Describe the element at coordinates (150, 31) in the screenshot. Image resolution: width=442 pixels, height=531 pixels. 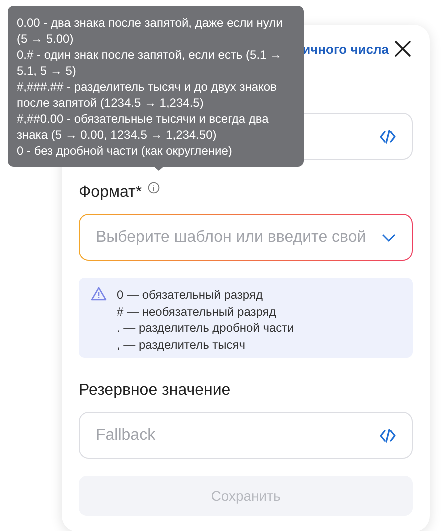
I see `tooltip-text: 0.00 - два знака после запятой, даже если нули (5 → 5.00)` at that location.